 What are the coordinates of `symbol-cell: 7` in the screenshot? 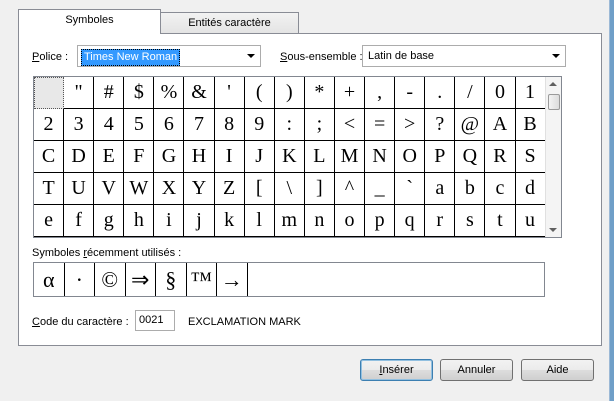 It's located at (199, 125).